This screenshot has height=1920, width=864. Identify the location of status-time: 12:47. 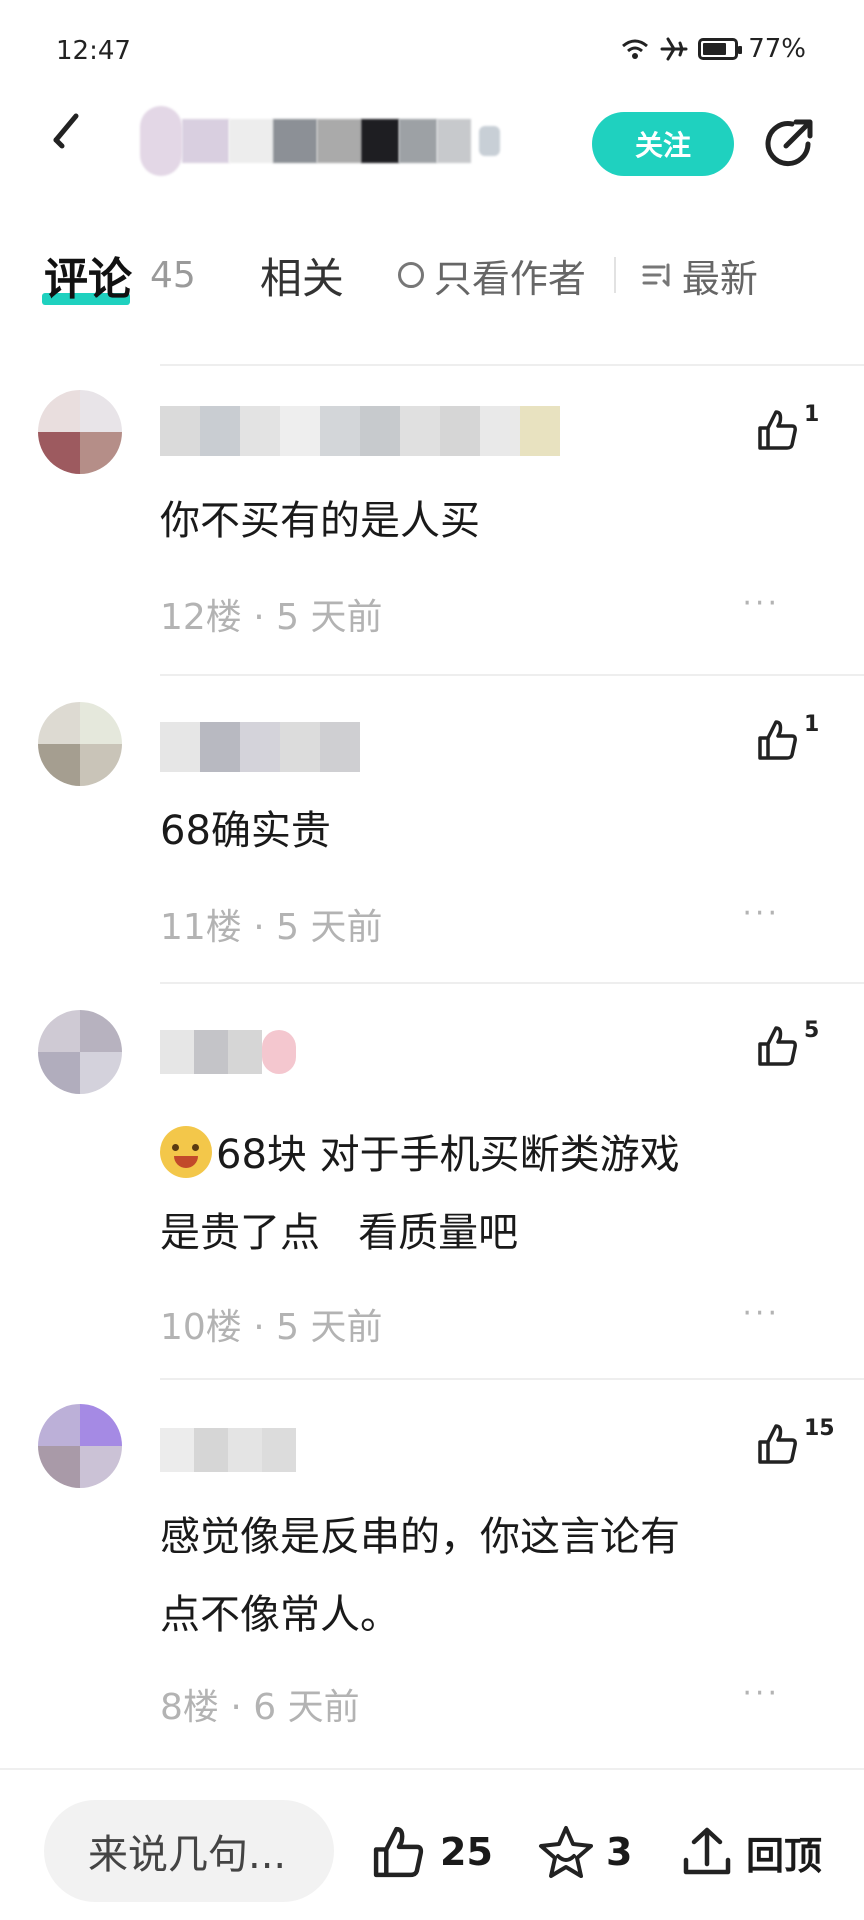
(93, 51).